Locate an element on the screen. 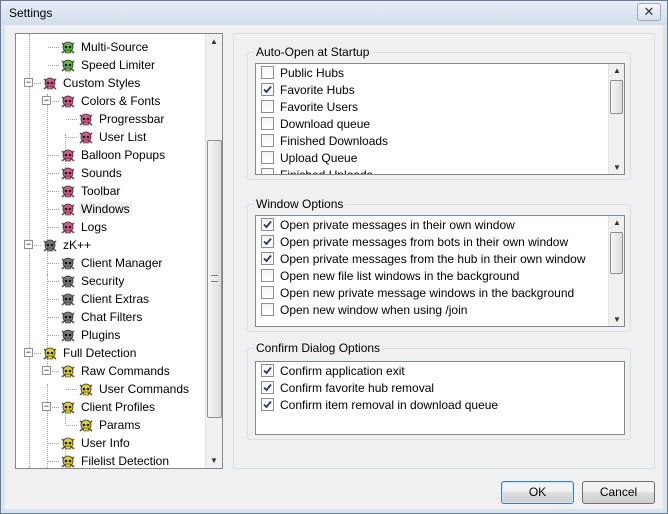  checkbox-item: Favorite Users is located at coordinates (309, 107).